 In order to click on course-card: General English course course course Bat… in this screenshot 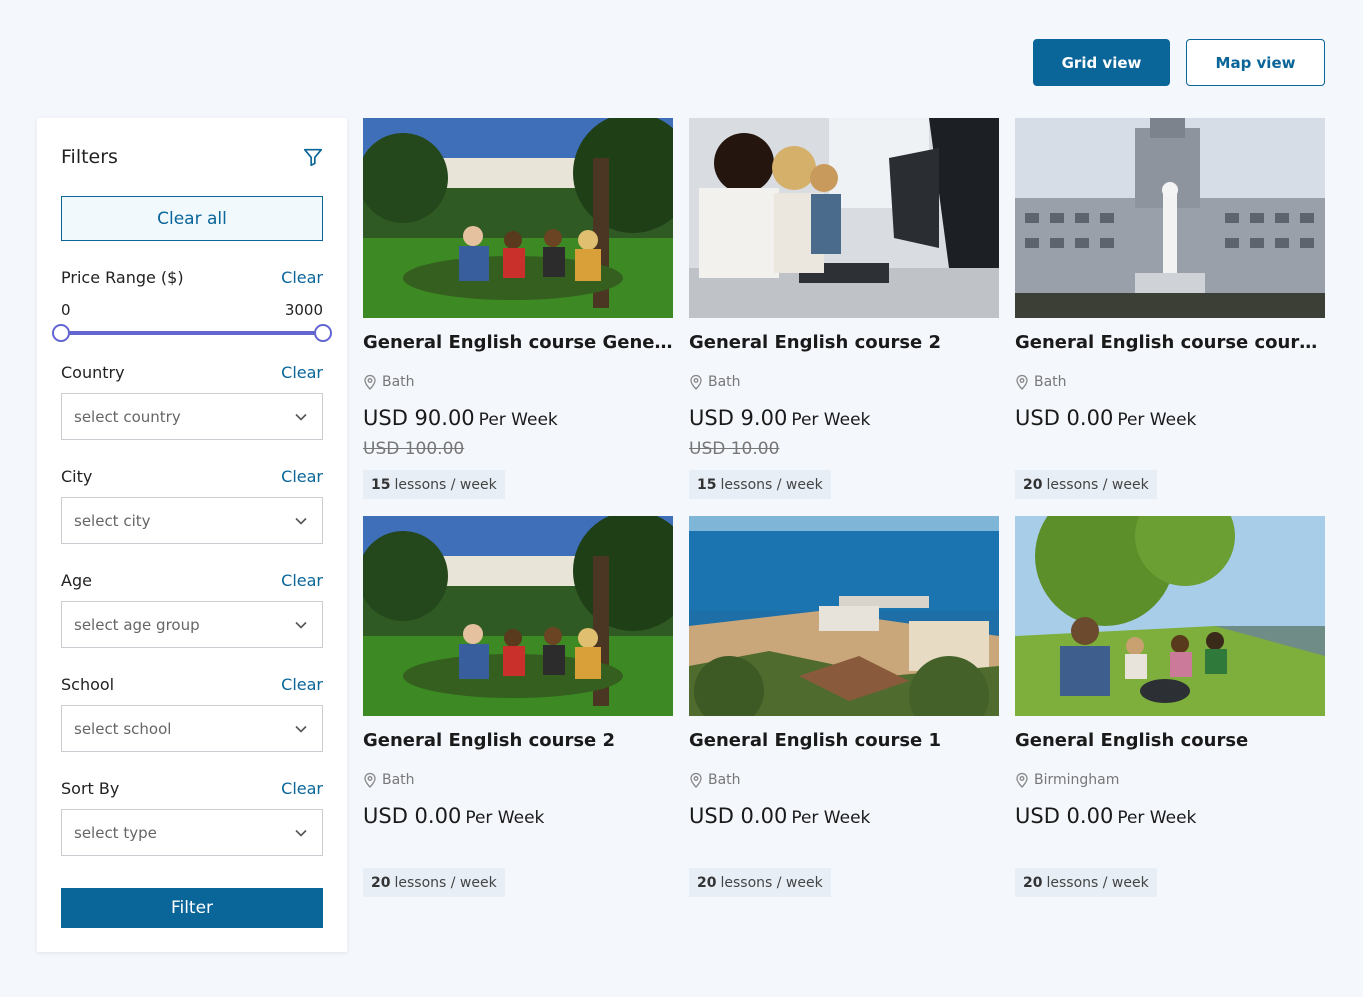, I will do `click(1170, 313)`.